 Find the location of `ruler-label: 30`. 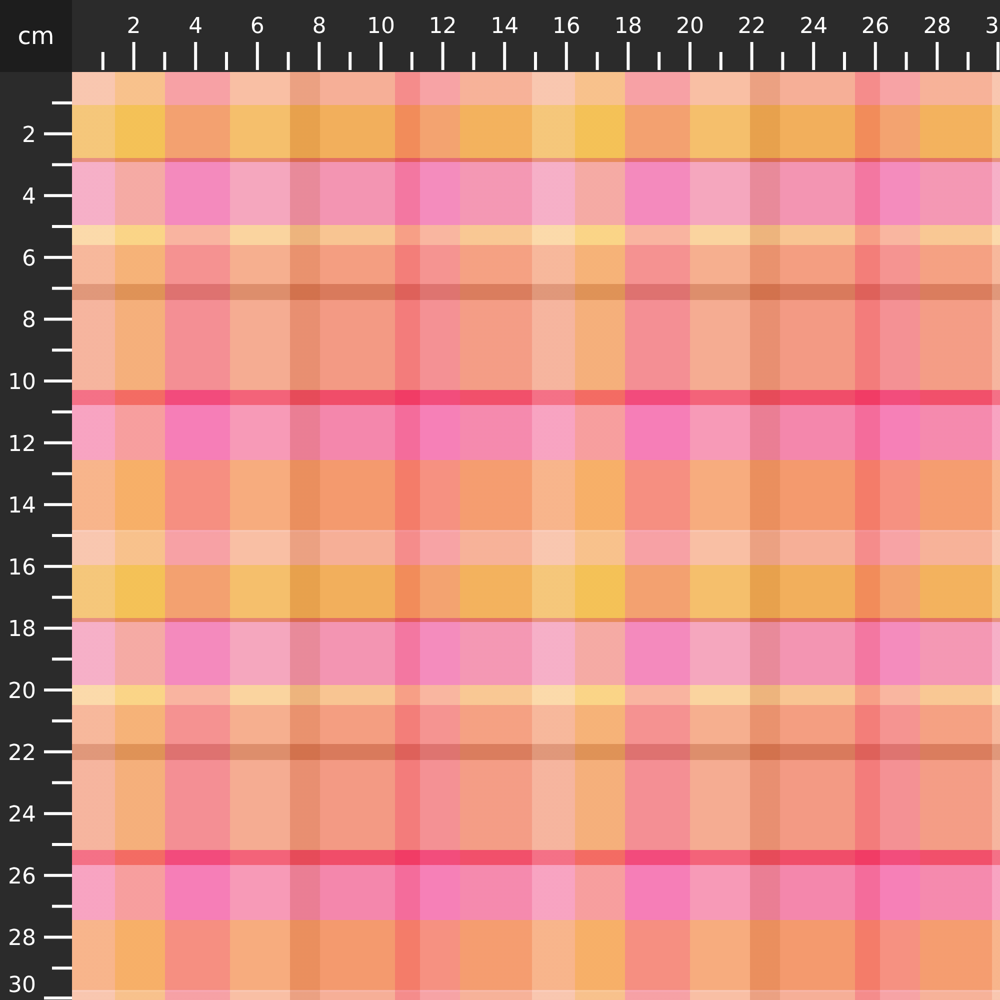

ruler-label: 30 is located at coordinates (22, 985).